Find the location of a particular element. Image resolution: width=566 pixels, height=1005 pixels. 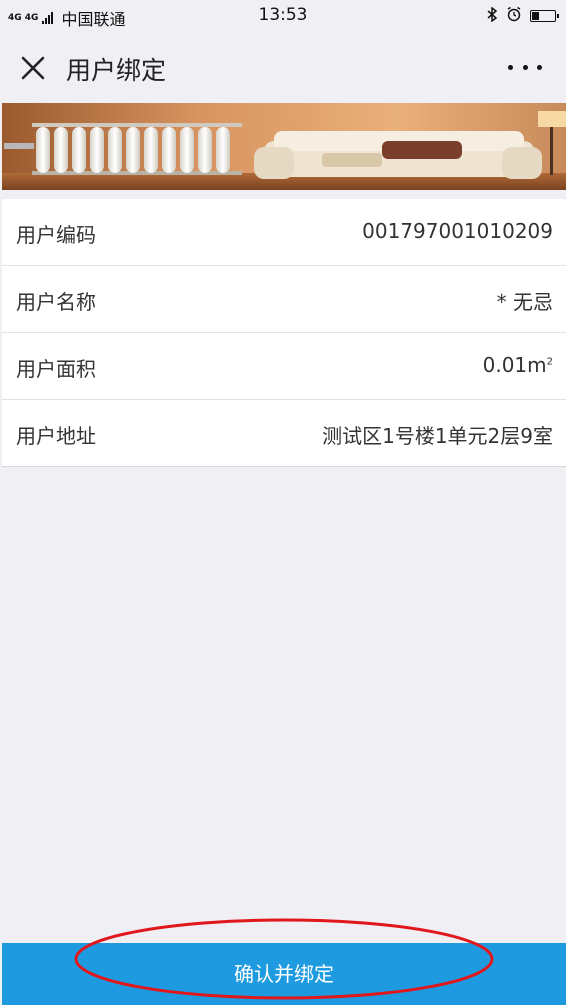

status-bar: 4G 4G 中国联通 13:53 is located at coordinates (283, 16).